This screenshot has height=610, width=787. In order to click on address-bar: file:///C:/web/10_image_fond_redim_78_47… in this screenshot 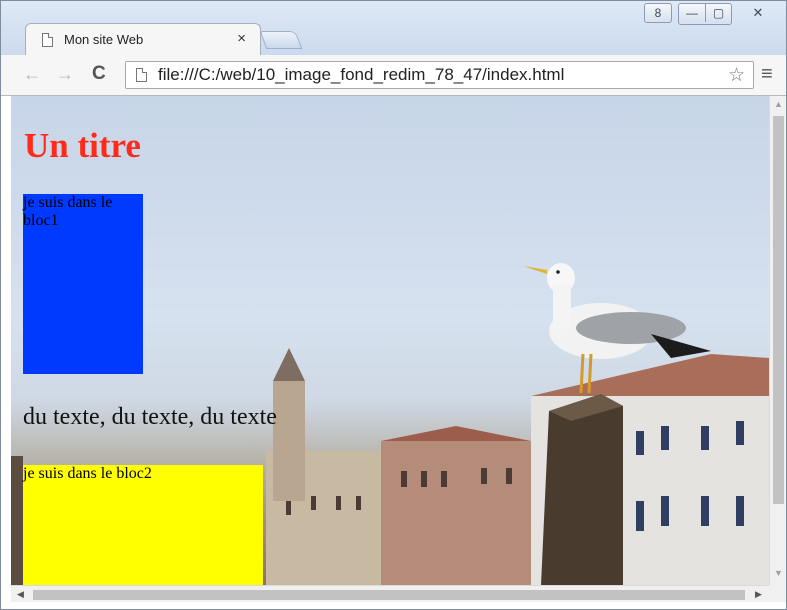, I will do `click(439, 75)`.